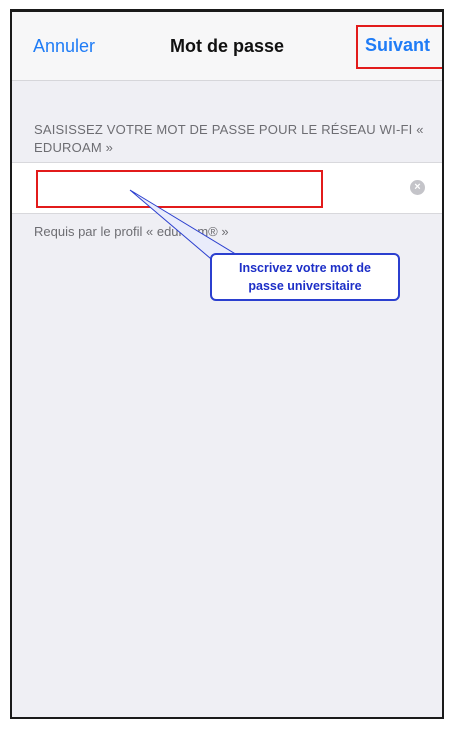 The height and width of the screenshot is (747, 455). I want to click on callout-line-2: passe universitaire, so click(305, 286).